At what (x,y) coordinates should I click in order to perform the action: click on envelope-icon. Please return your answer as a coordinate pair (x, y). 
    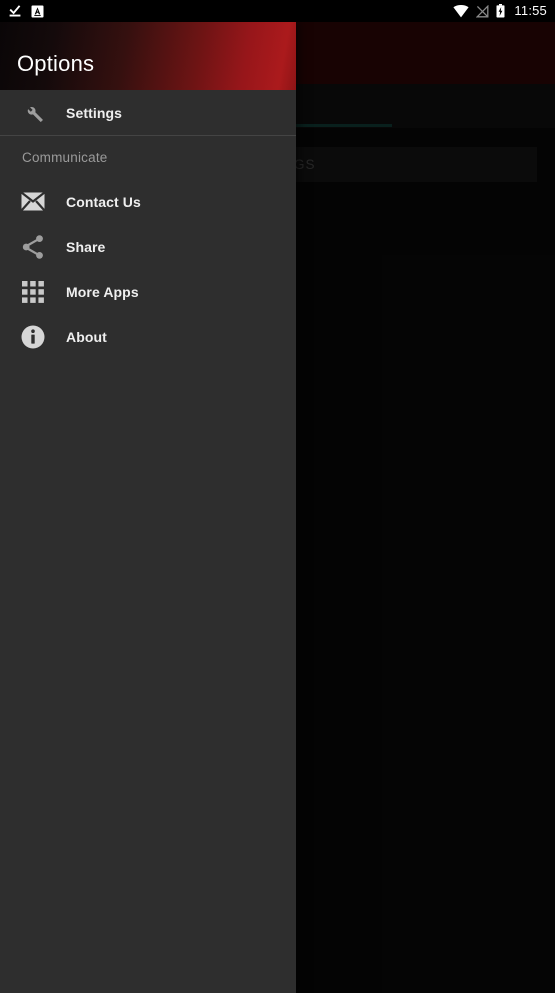
    Looking at the image, I should click on (33, 201).